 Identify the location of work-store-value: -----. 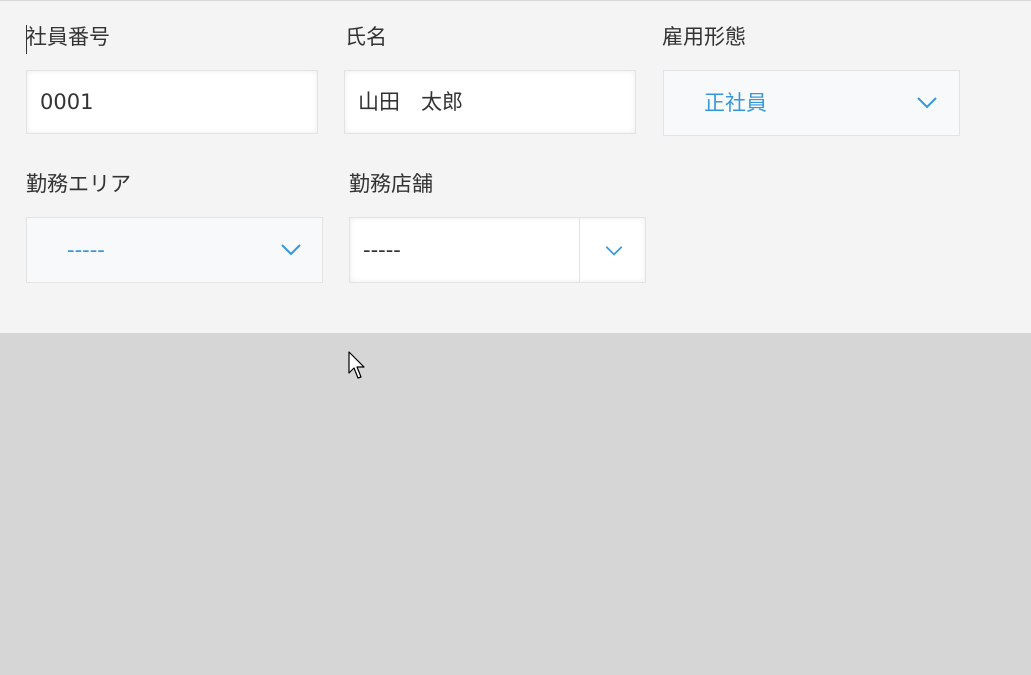
(382, 250).